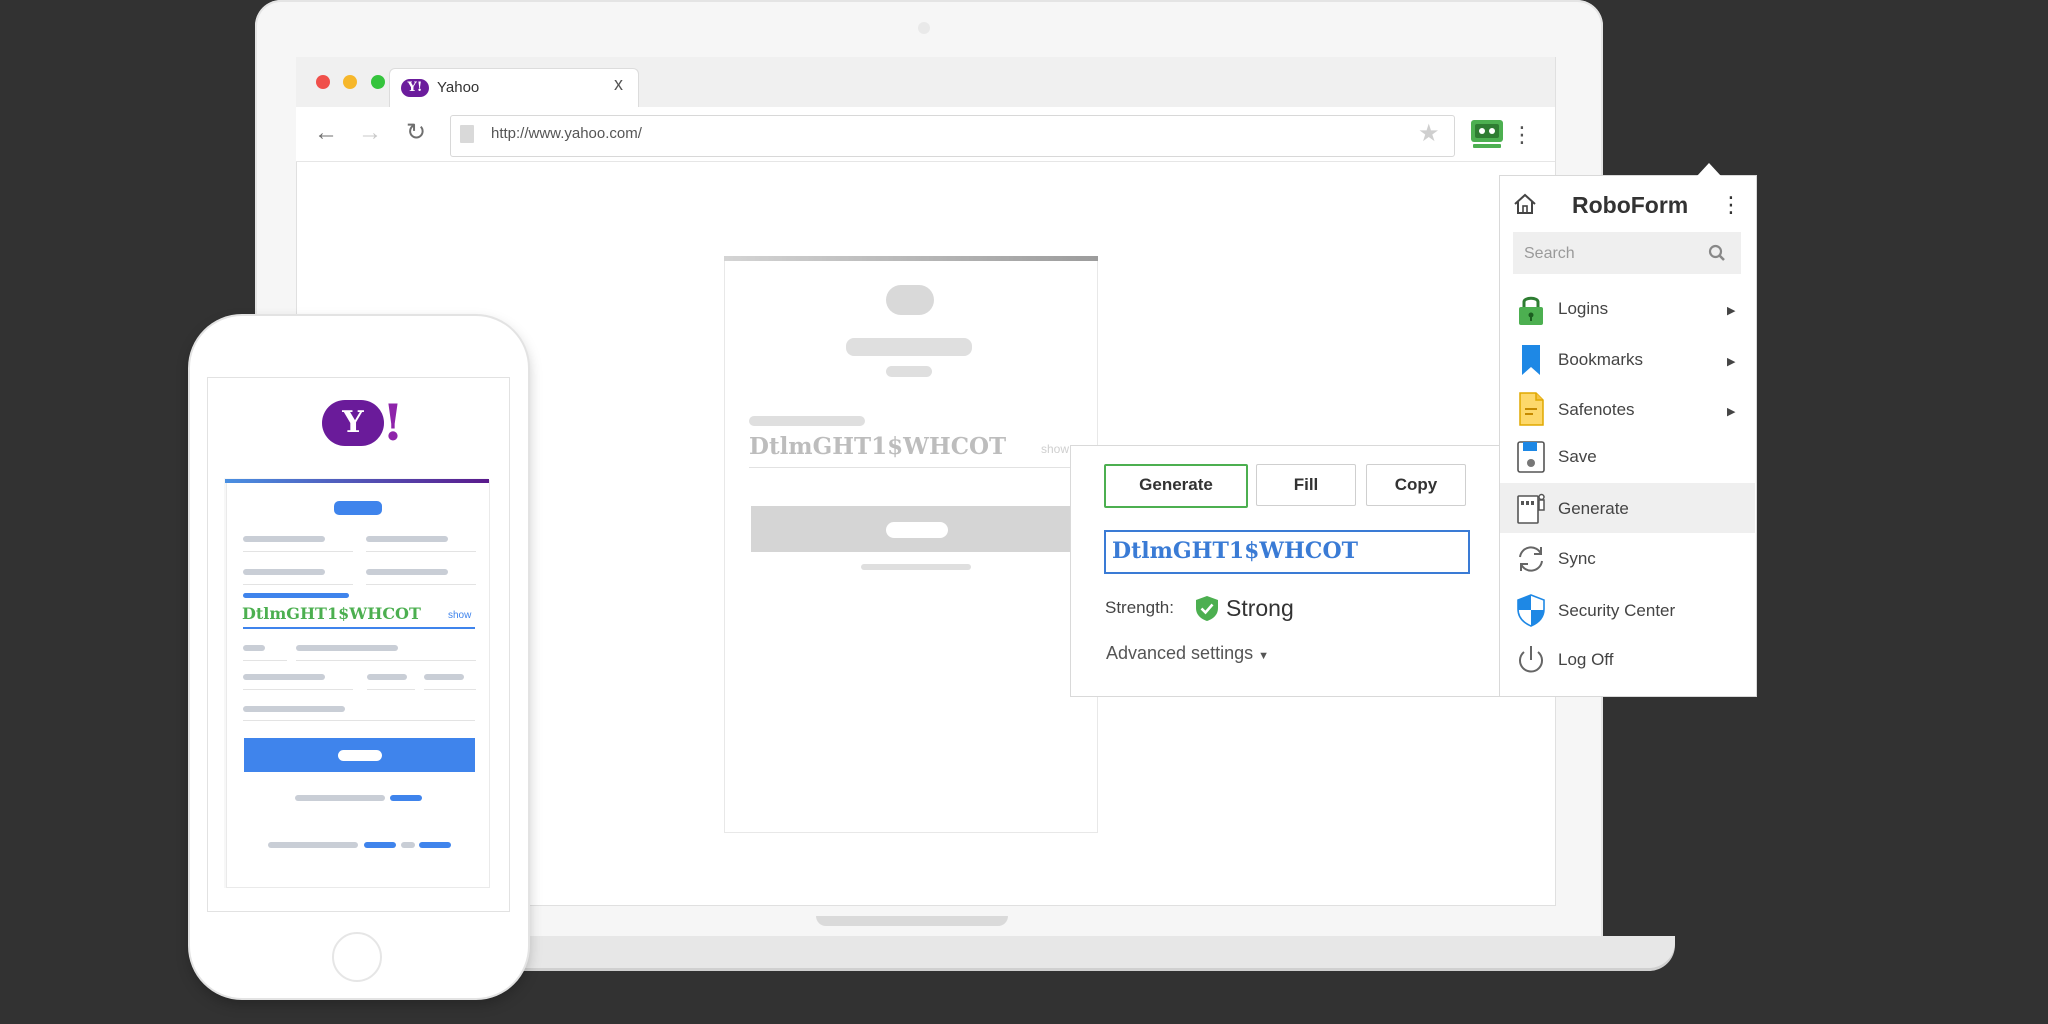 This screenshot has width=2048, height=1024. What do you see at coordinates (359, 628) in the screenshot?
I see `phone-password-underline` at bounding box center [359, 628].